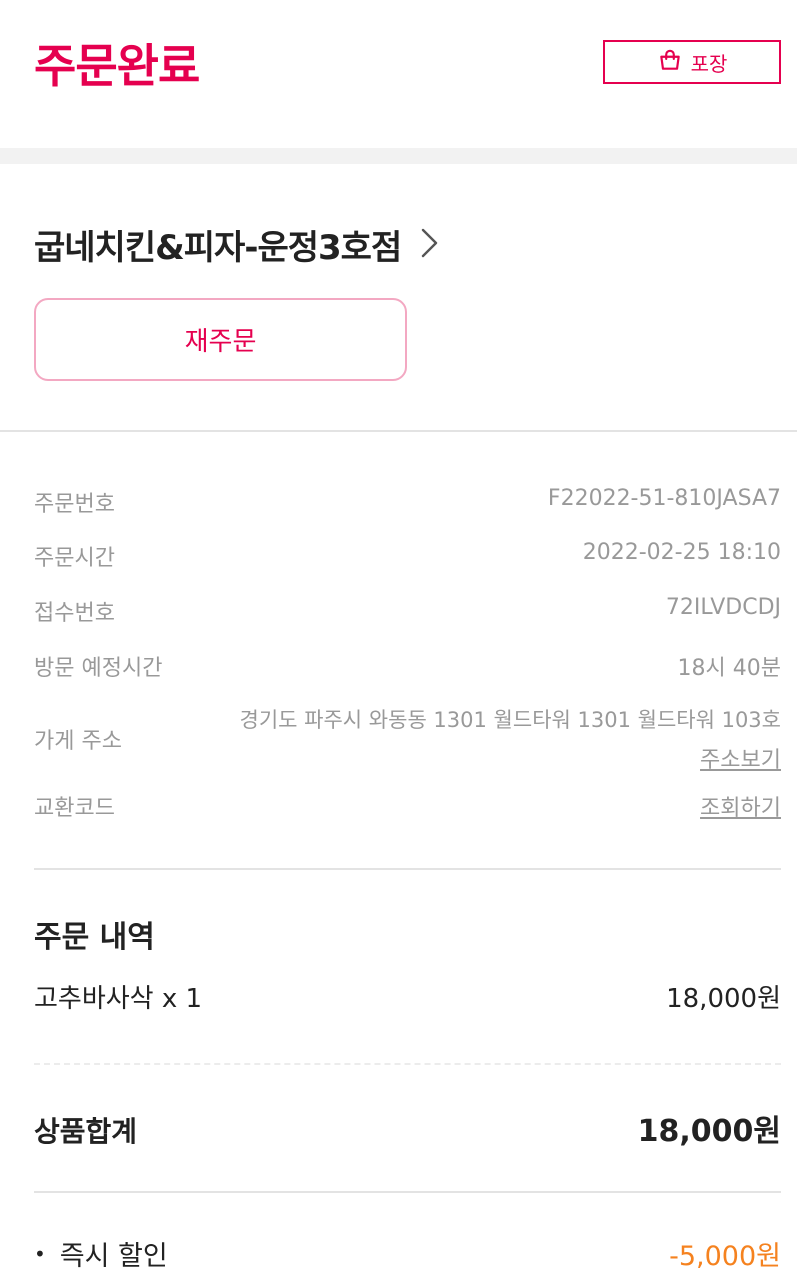 Image resolution: width=797 pixels, height=1280 pixels. Describe the element at coordinates (664, 498) in the screenshot. I see `order-number-value: F22022-51-810JASA7` at that location.